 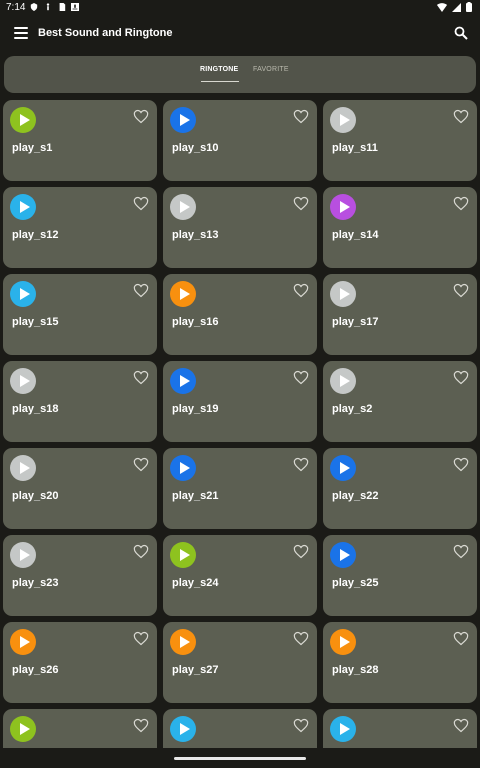 I want to click on sound-card: play_s21, so click(x=240, y=488).